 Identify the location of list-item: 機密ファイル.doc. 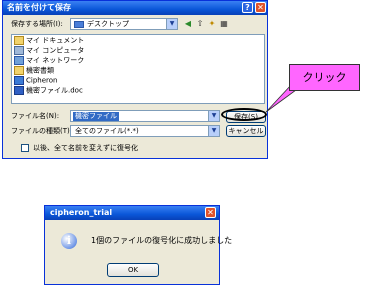
(48, 90).